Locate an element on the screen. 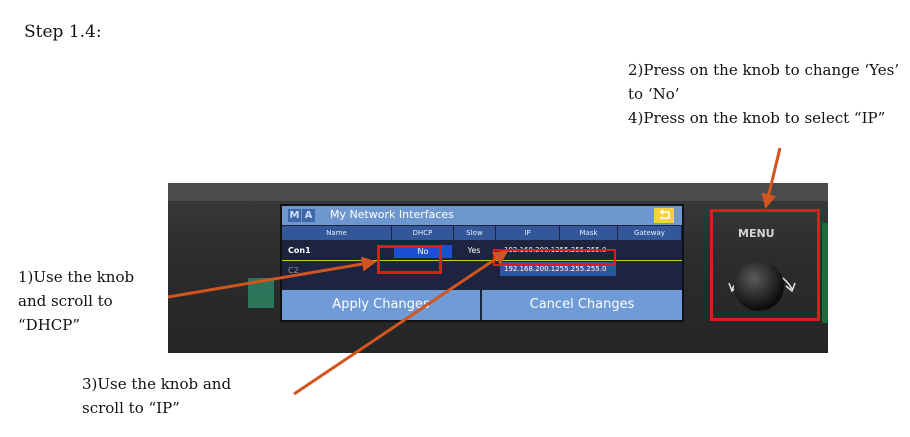  row-name: Con1 is located at coordinates (299, 250).